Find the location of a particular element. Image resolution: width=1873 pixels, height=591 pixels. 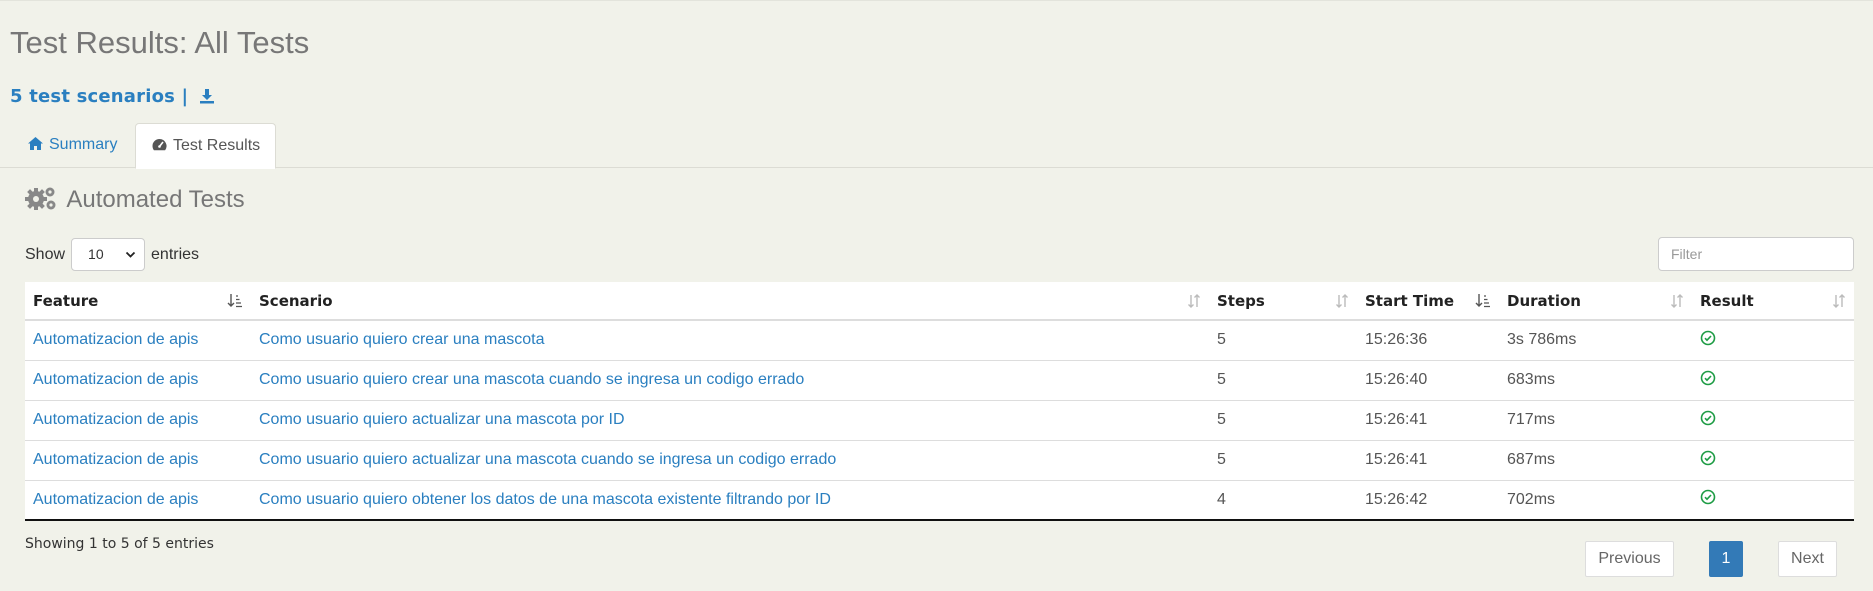

start-time-cell: 15:26:36 is located at coordinates (1396, 340).